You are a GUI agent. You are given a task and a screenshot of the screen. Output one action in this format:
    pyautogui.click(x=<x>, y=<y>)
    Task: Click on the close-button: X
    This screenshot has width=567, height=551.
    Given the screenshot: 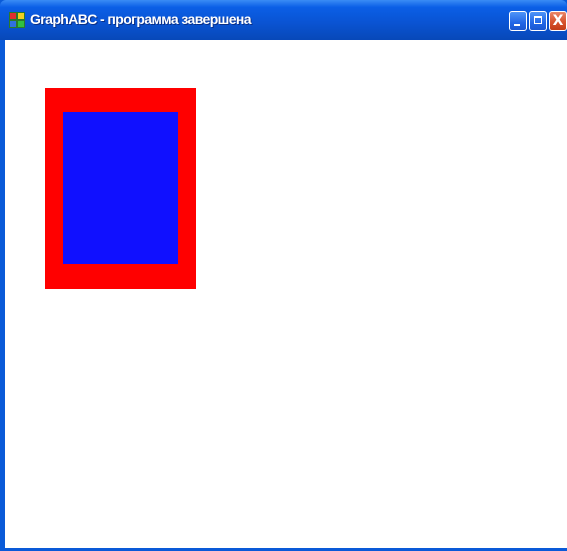 What is the action you would take?
    pyautogui.click(x=558, y=21)
    